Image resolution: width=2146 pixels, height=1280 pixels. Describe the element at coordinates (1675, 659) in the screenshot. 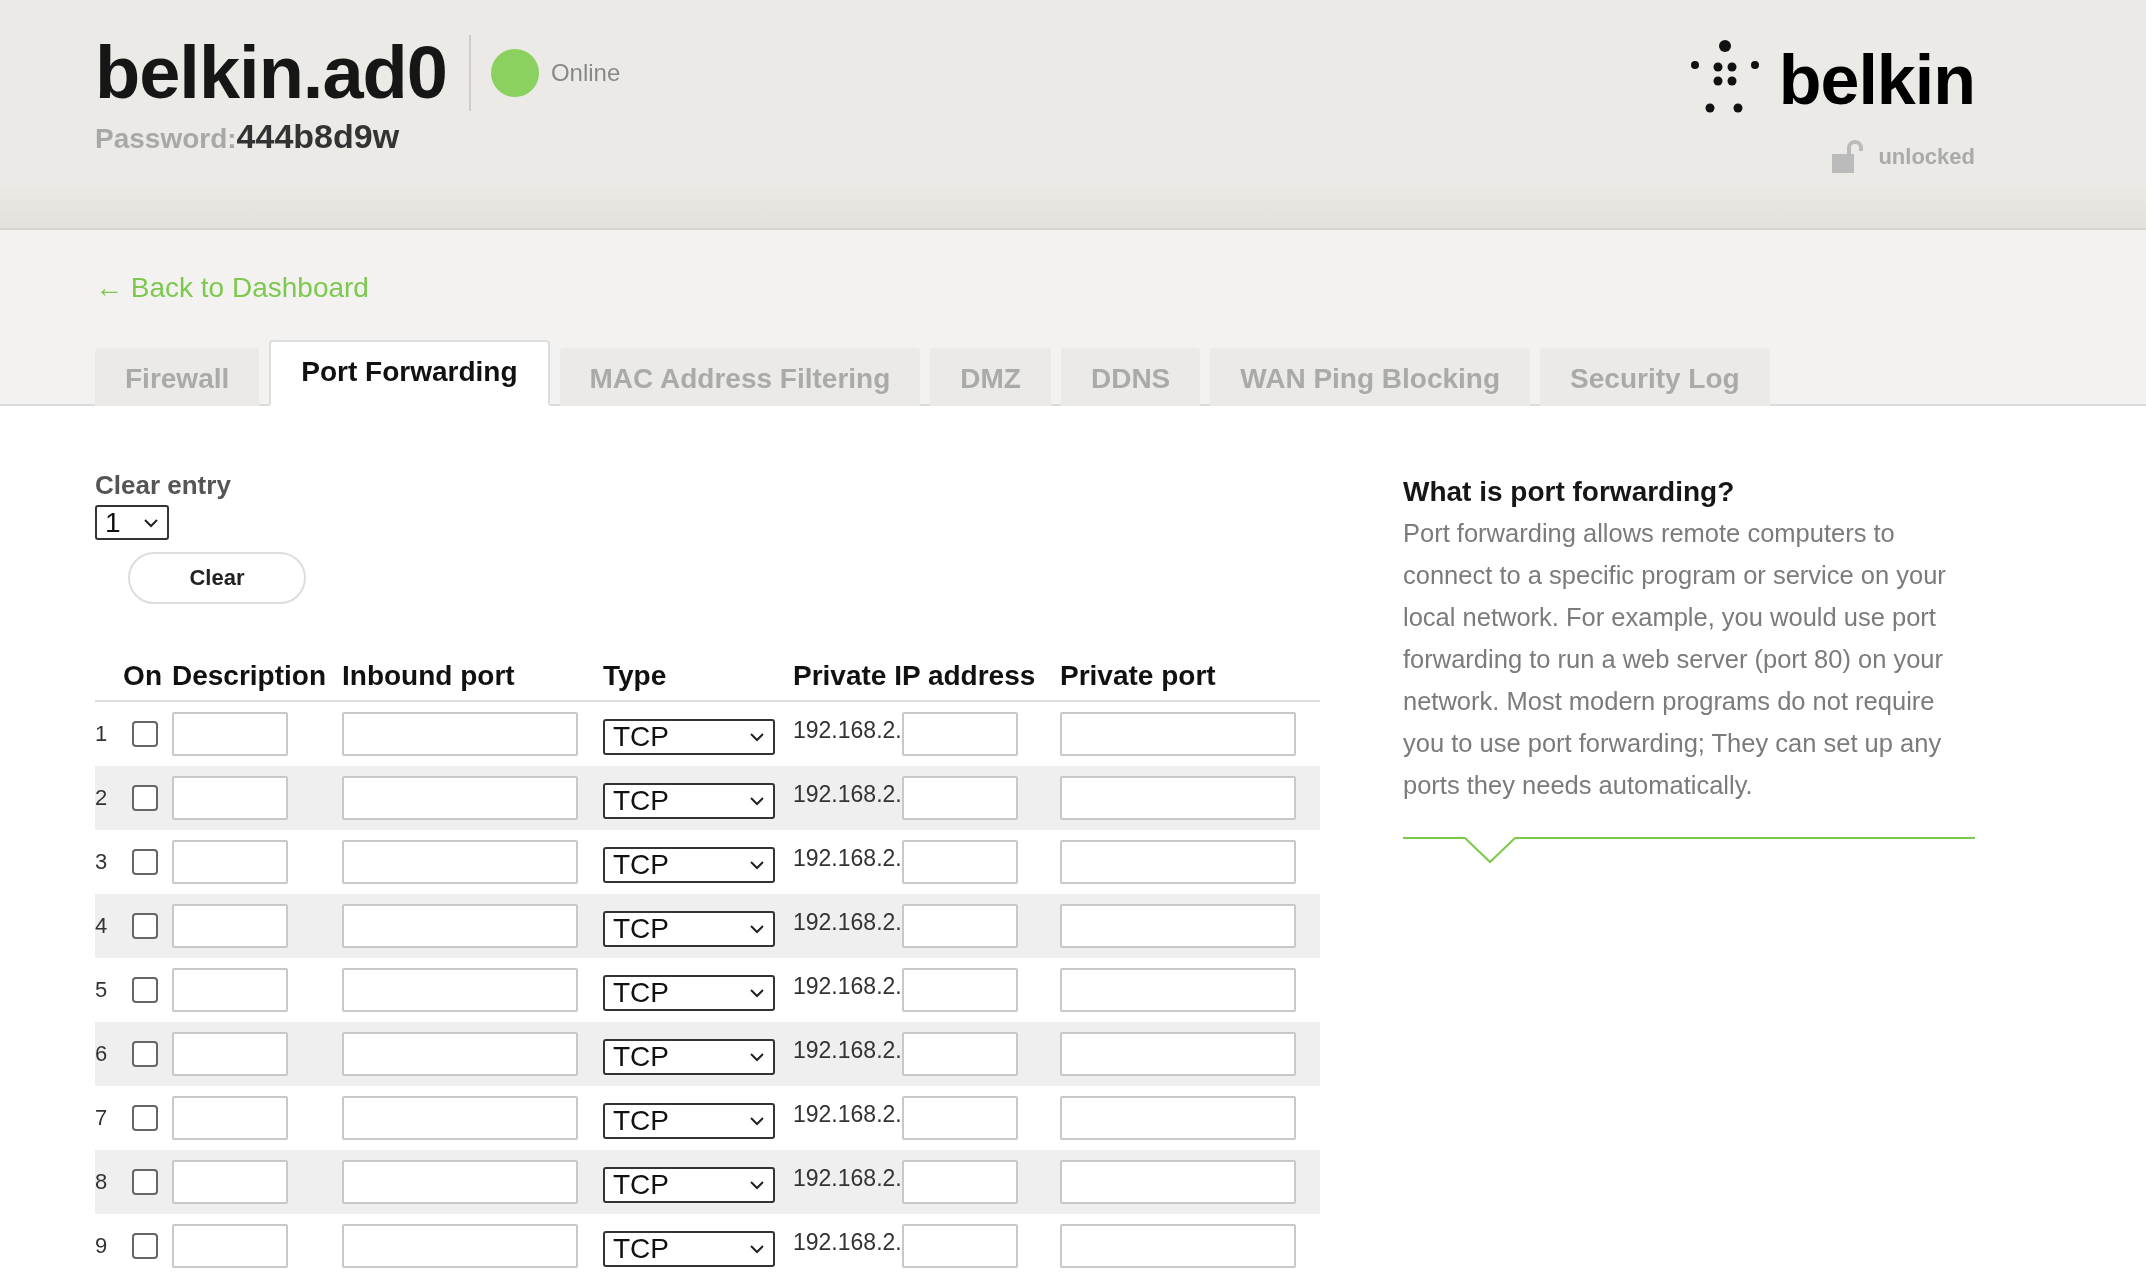

I see `help-text: Port forwarding allows remote computers to connect to a specific program or service on your local network. For example, you would use port forwarding to run a web server (port 80) on your network. Most modern programs do not require you to use port forwarding; They can set up any ports they needs automatically.` at that location.